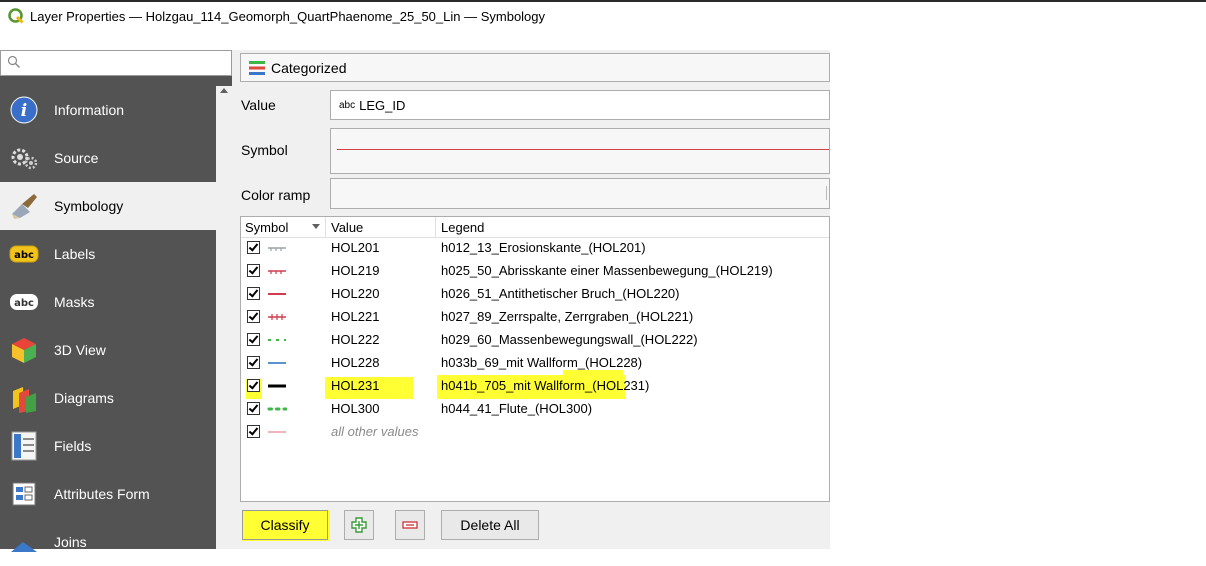 The image size is (1206, 566). What do you see at coordinates (24, 542) in the screenshot?
I see `joins-icon` at bounding box center [24, 542].